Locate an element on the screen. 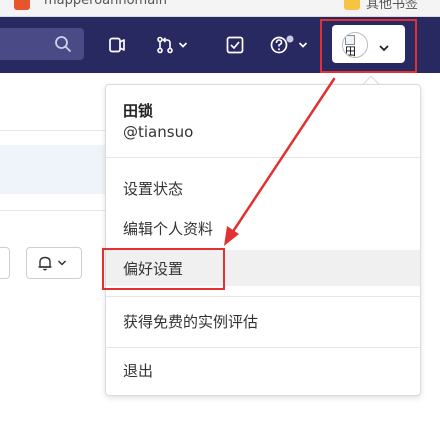  annotation-arrow is located at coordinates (280, 161).